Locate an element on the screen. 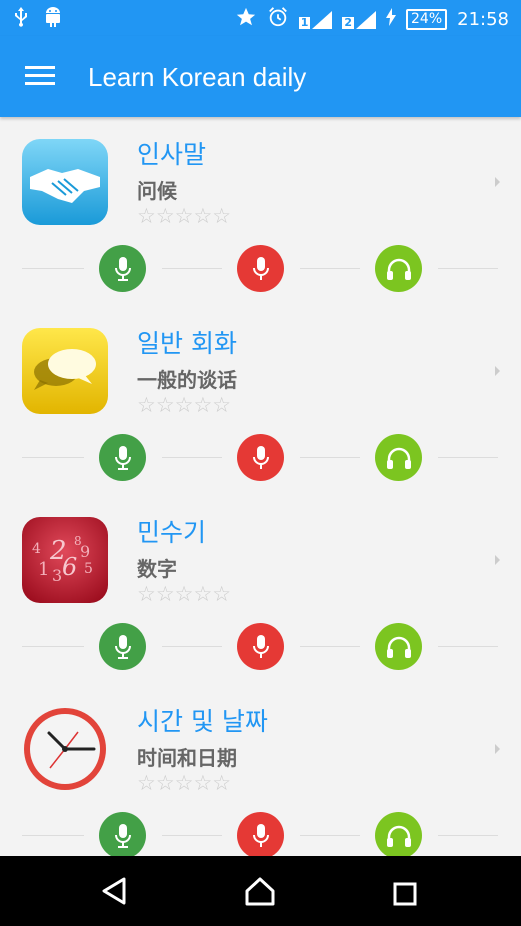 This screenshot has height=926, width=521. app-title: Learn Korean daily is located at coordinates (197, 77).